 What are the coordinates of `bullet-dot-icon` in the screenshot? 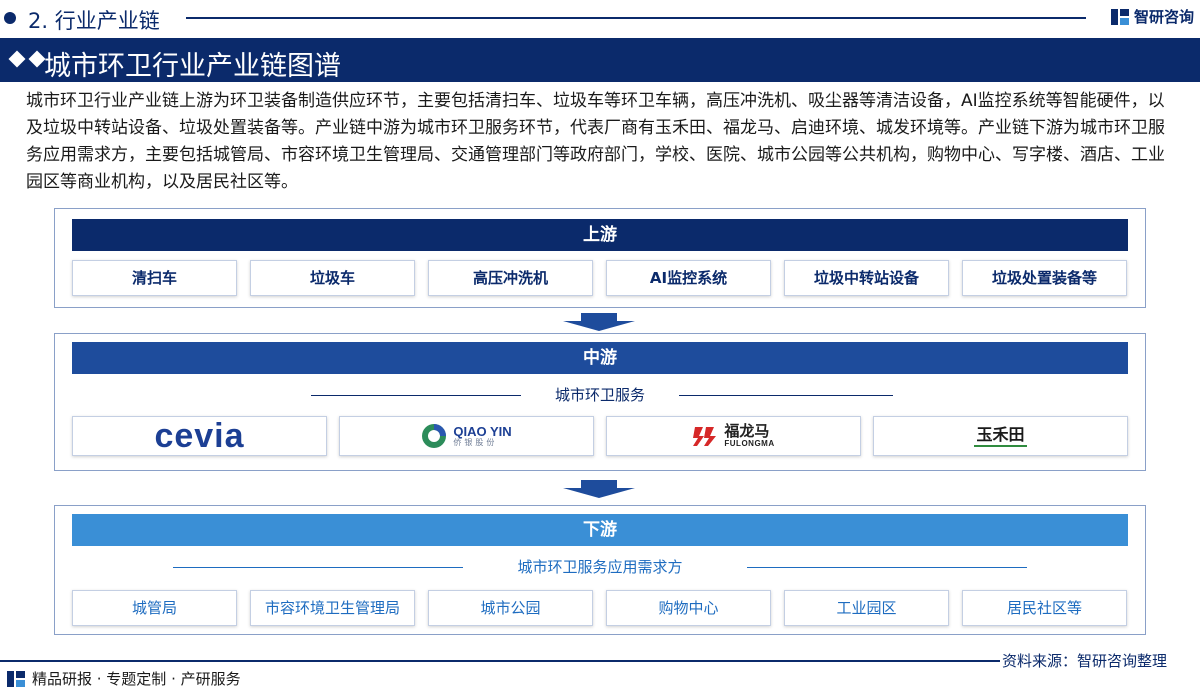 It's located at (10, 18).